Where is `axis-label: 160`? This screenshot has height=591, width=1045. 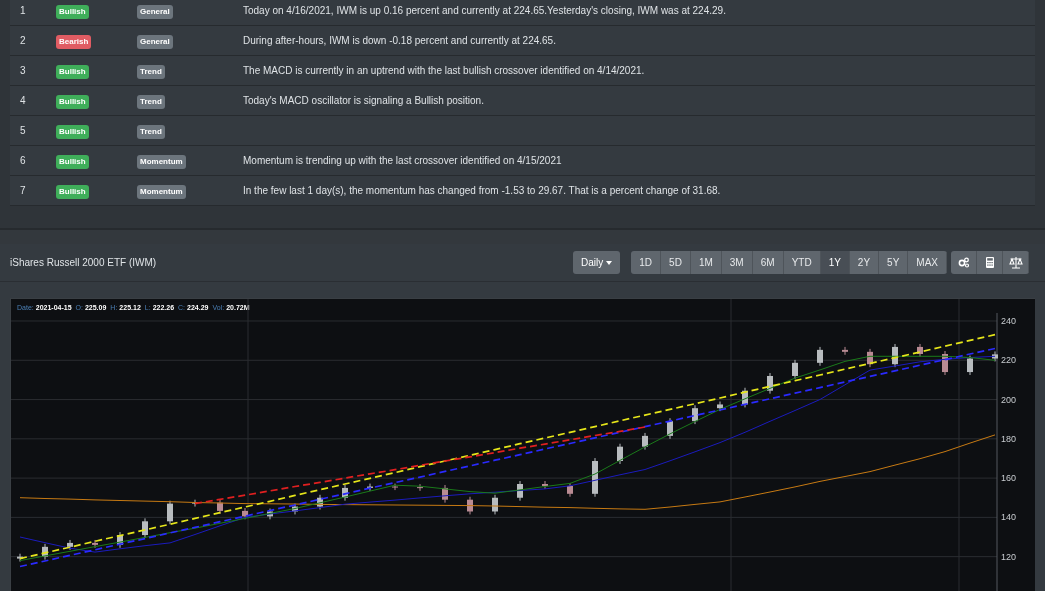
axis-label: 160 is located at coordinates (1009, 478).